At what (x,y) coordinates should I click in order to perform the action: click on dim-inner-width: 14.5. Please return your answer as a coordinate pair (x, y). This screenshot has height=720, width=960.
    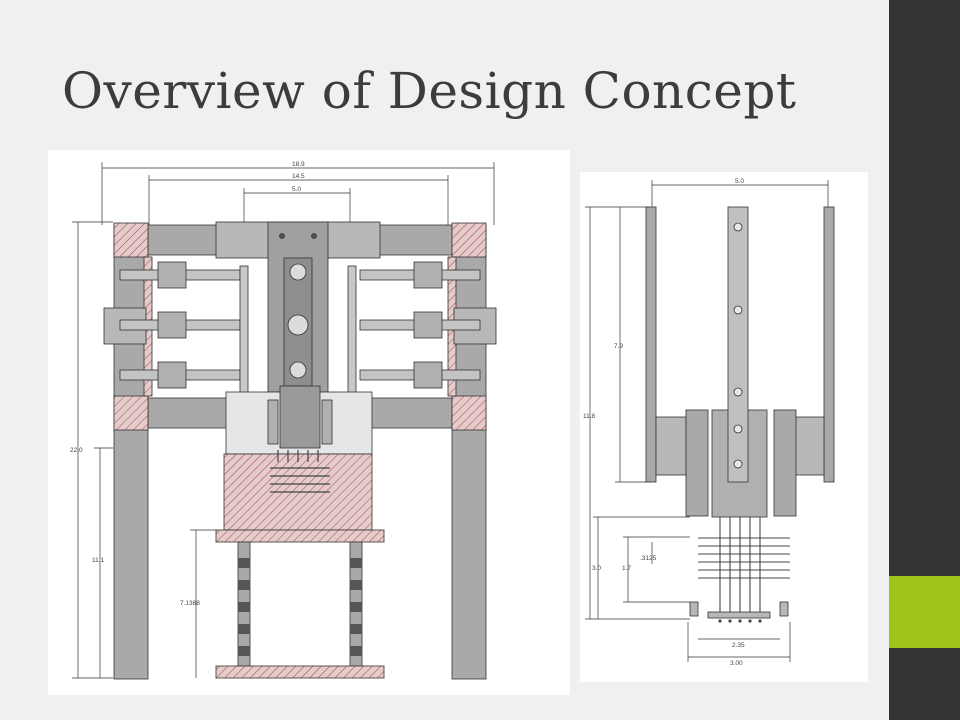
    Looking at the image, I should click on (298, 176).